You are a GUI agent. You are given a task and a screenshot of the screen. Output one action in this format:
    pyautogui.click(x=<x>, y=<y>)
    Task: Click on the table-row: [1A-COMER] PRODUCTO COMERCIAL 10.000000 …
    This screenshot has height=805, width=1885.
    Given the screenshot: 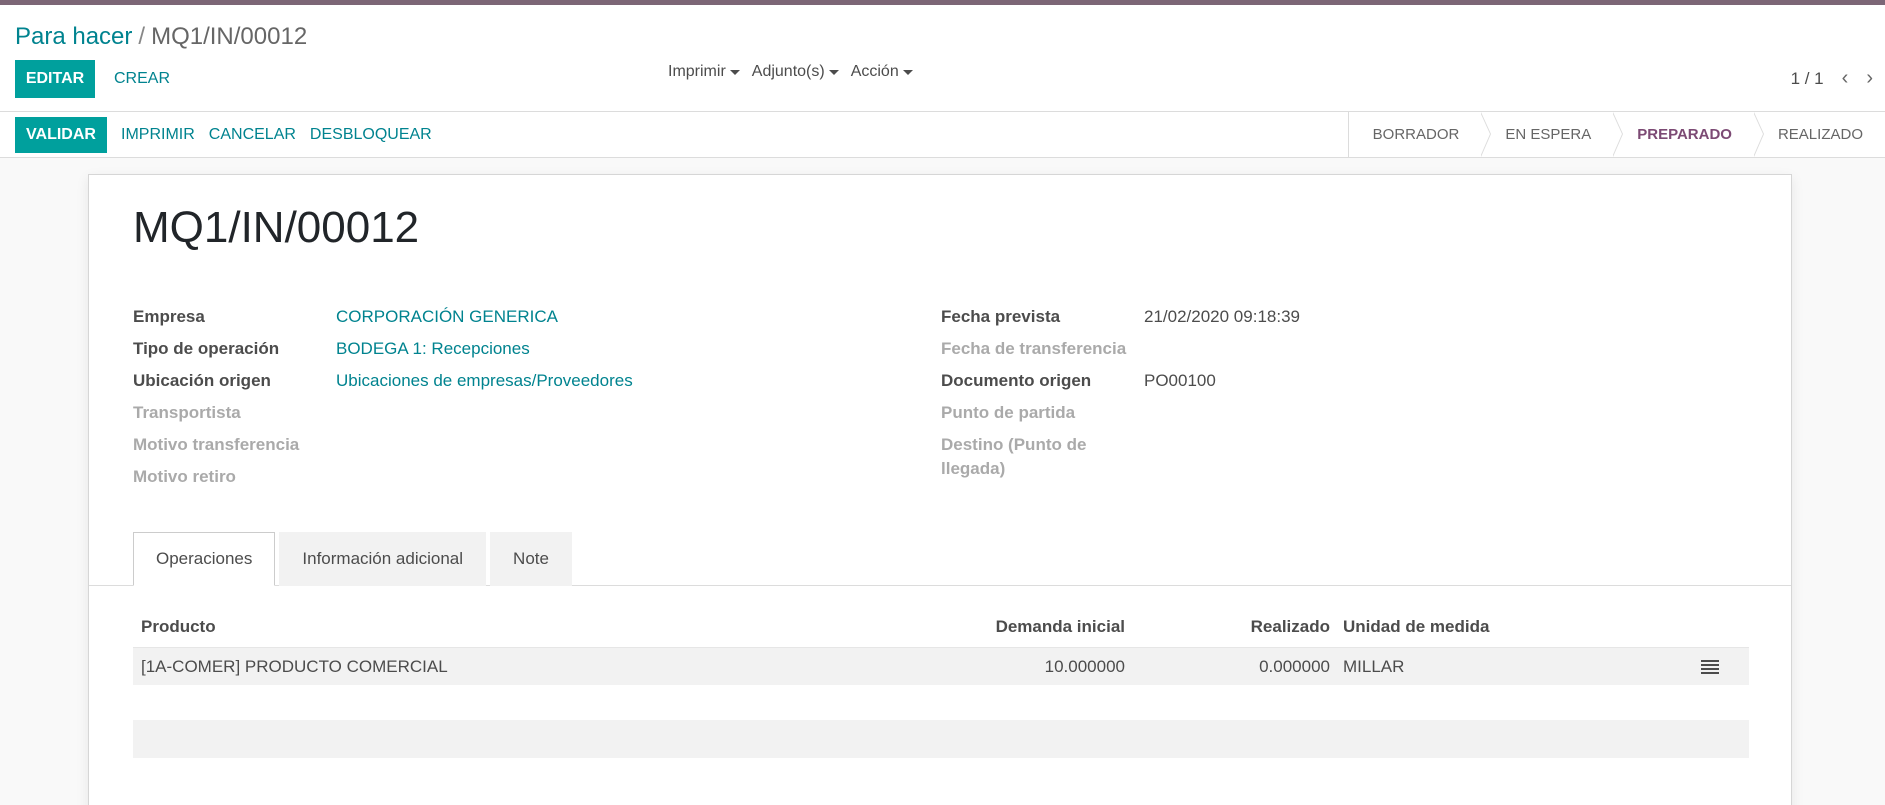 What is the action you would take?
    pyautogui.click(x=941, y=666)
    